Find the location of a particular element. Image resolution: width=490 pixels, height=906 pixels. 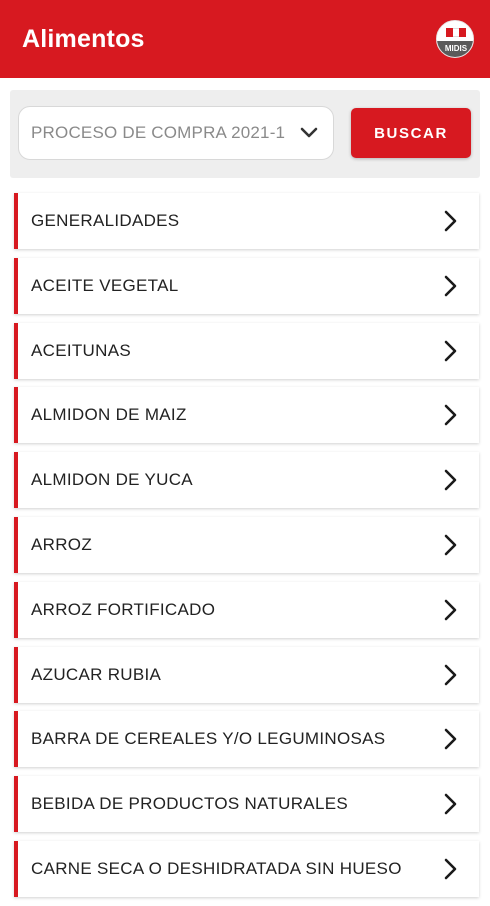

page-title: Alimentos is located at coordinates (83, 38).